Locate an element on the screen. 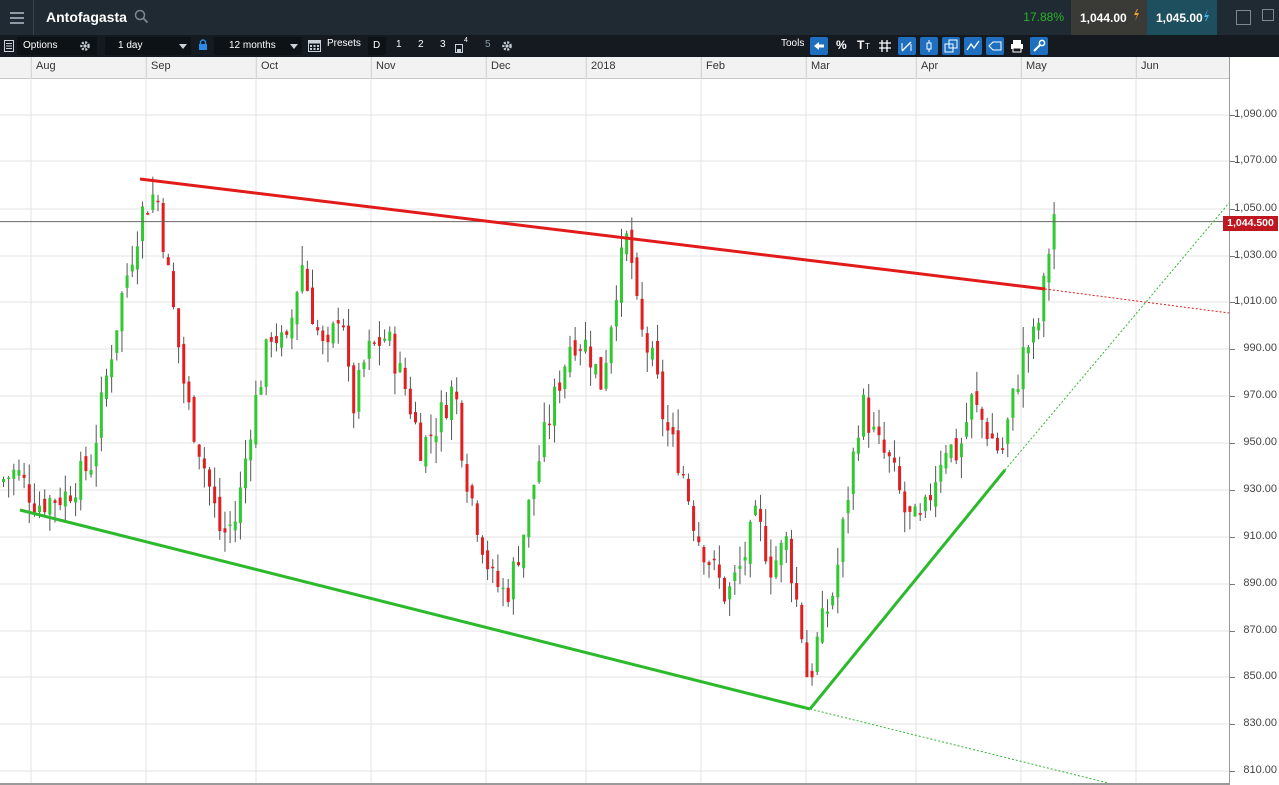 This screenshot has height=785, width=1279. y-tick-label: 950.00 is located at coordinates (1260, 442).